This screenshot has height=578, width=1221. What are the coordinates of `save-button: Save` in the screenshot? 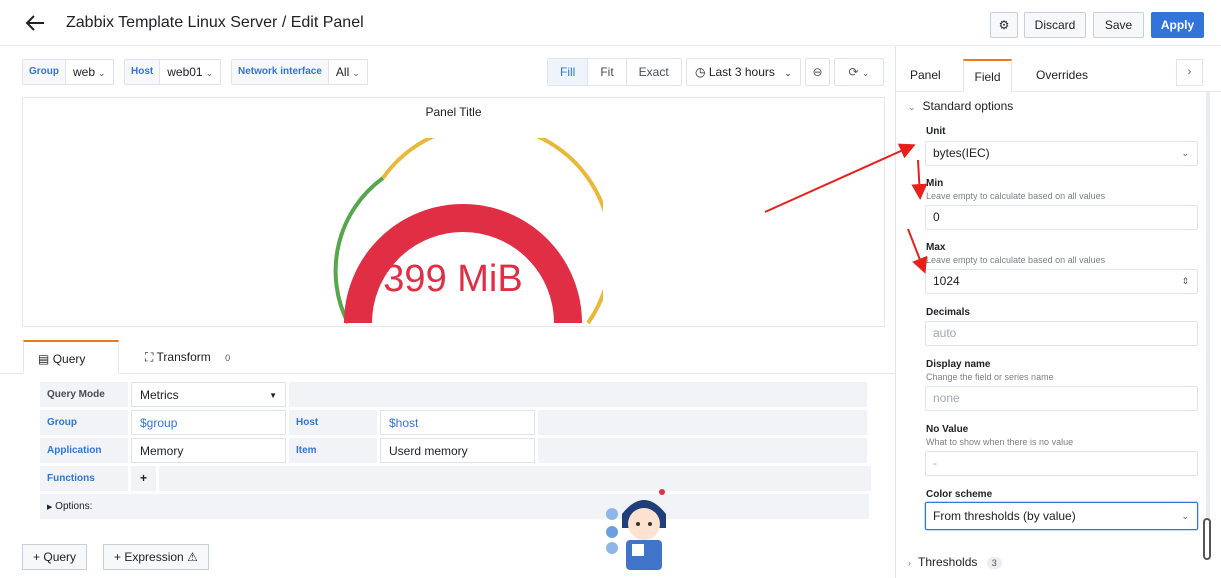 It's located at (1118, 25).